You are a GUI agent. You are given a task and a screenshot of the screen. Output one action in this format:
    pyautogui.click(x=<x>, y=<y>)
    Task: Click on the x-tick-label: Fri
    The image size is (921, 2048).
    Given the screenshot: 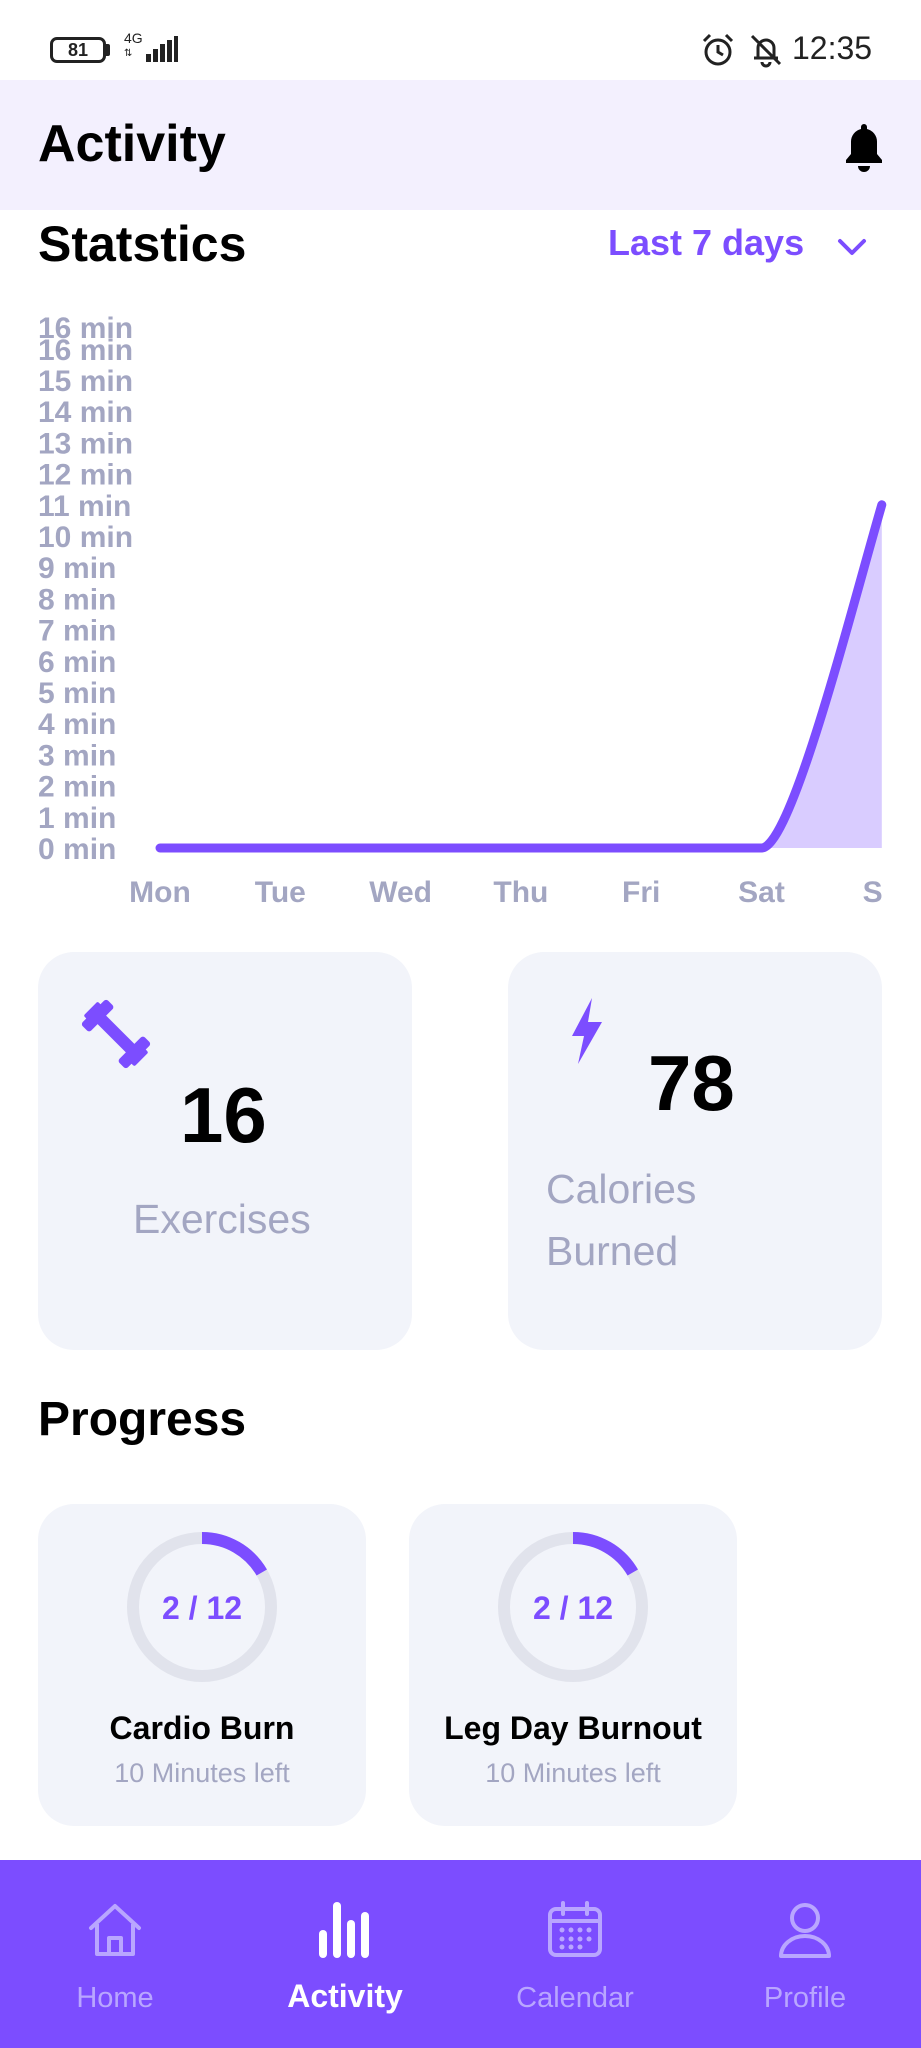 What is the action you would take?
    pyautogui.click(x=641, y=892)
    